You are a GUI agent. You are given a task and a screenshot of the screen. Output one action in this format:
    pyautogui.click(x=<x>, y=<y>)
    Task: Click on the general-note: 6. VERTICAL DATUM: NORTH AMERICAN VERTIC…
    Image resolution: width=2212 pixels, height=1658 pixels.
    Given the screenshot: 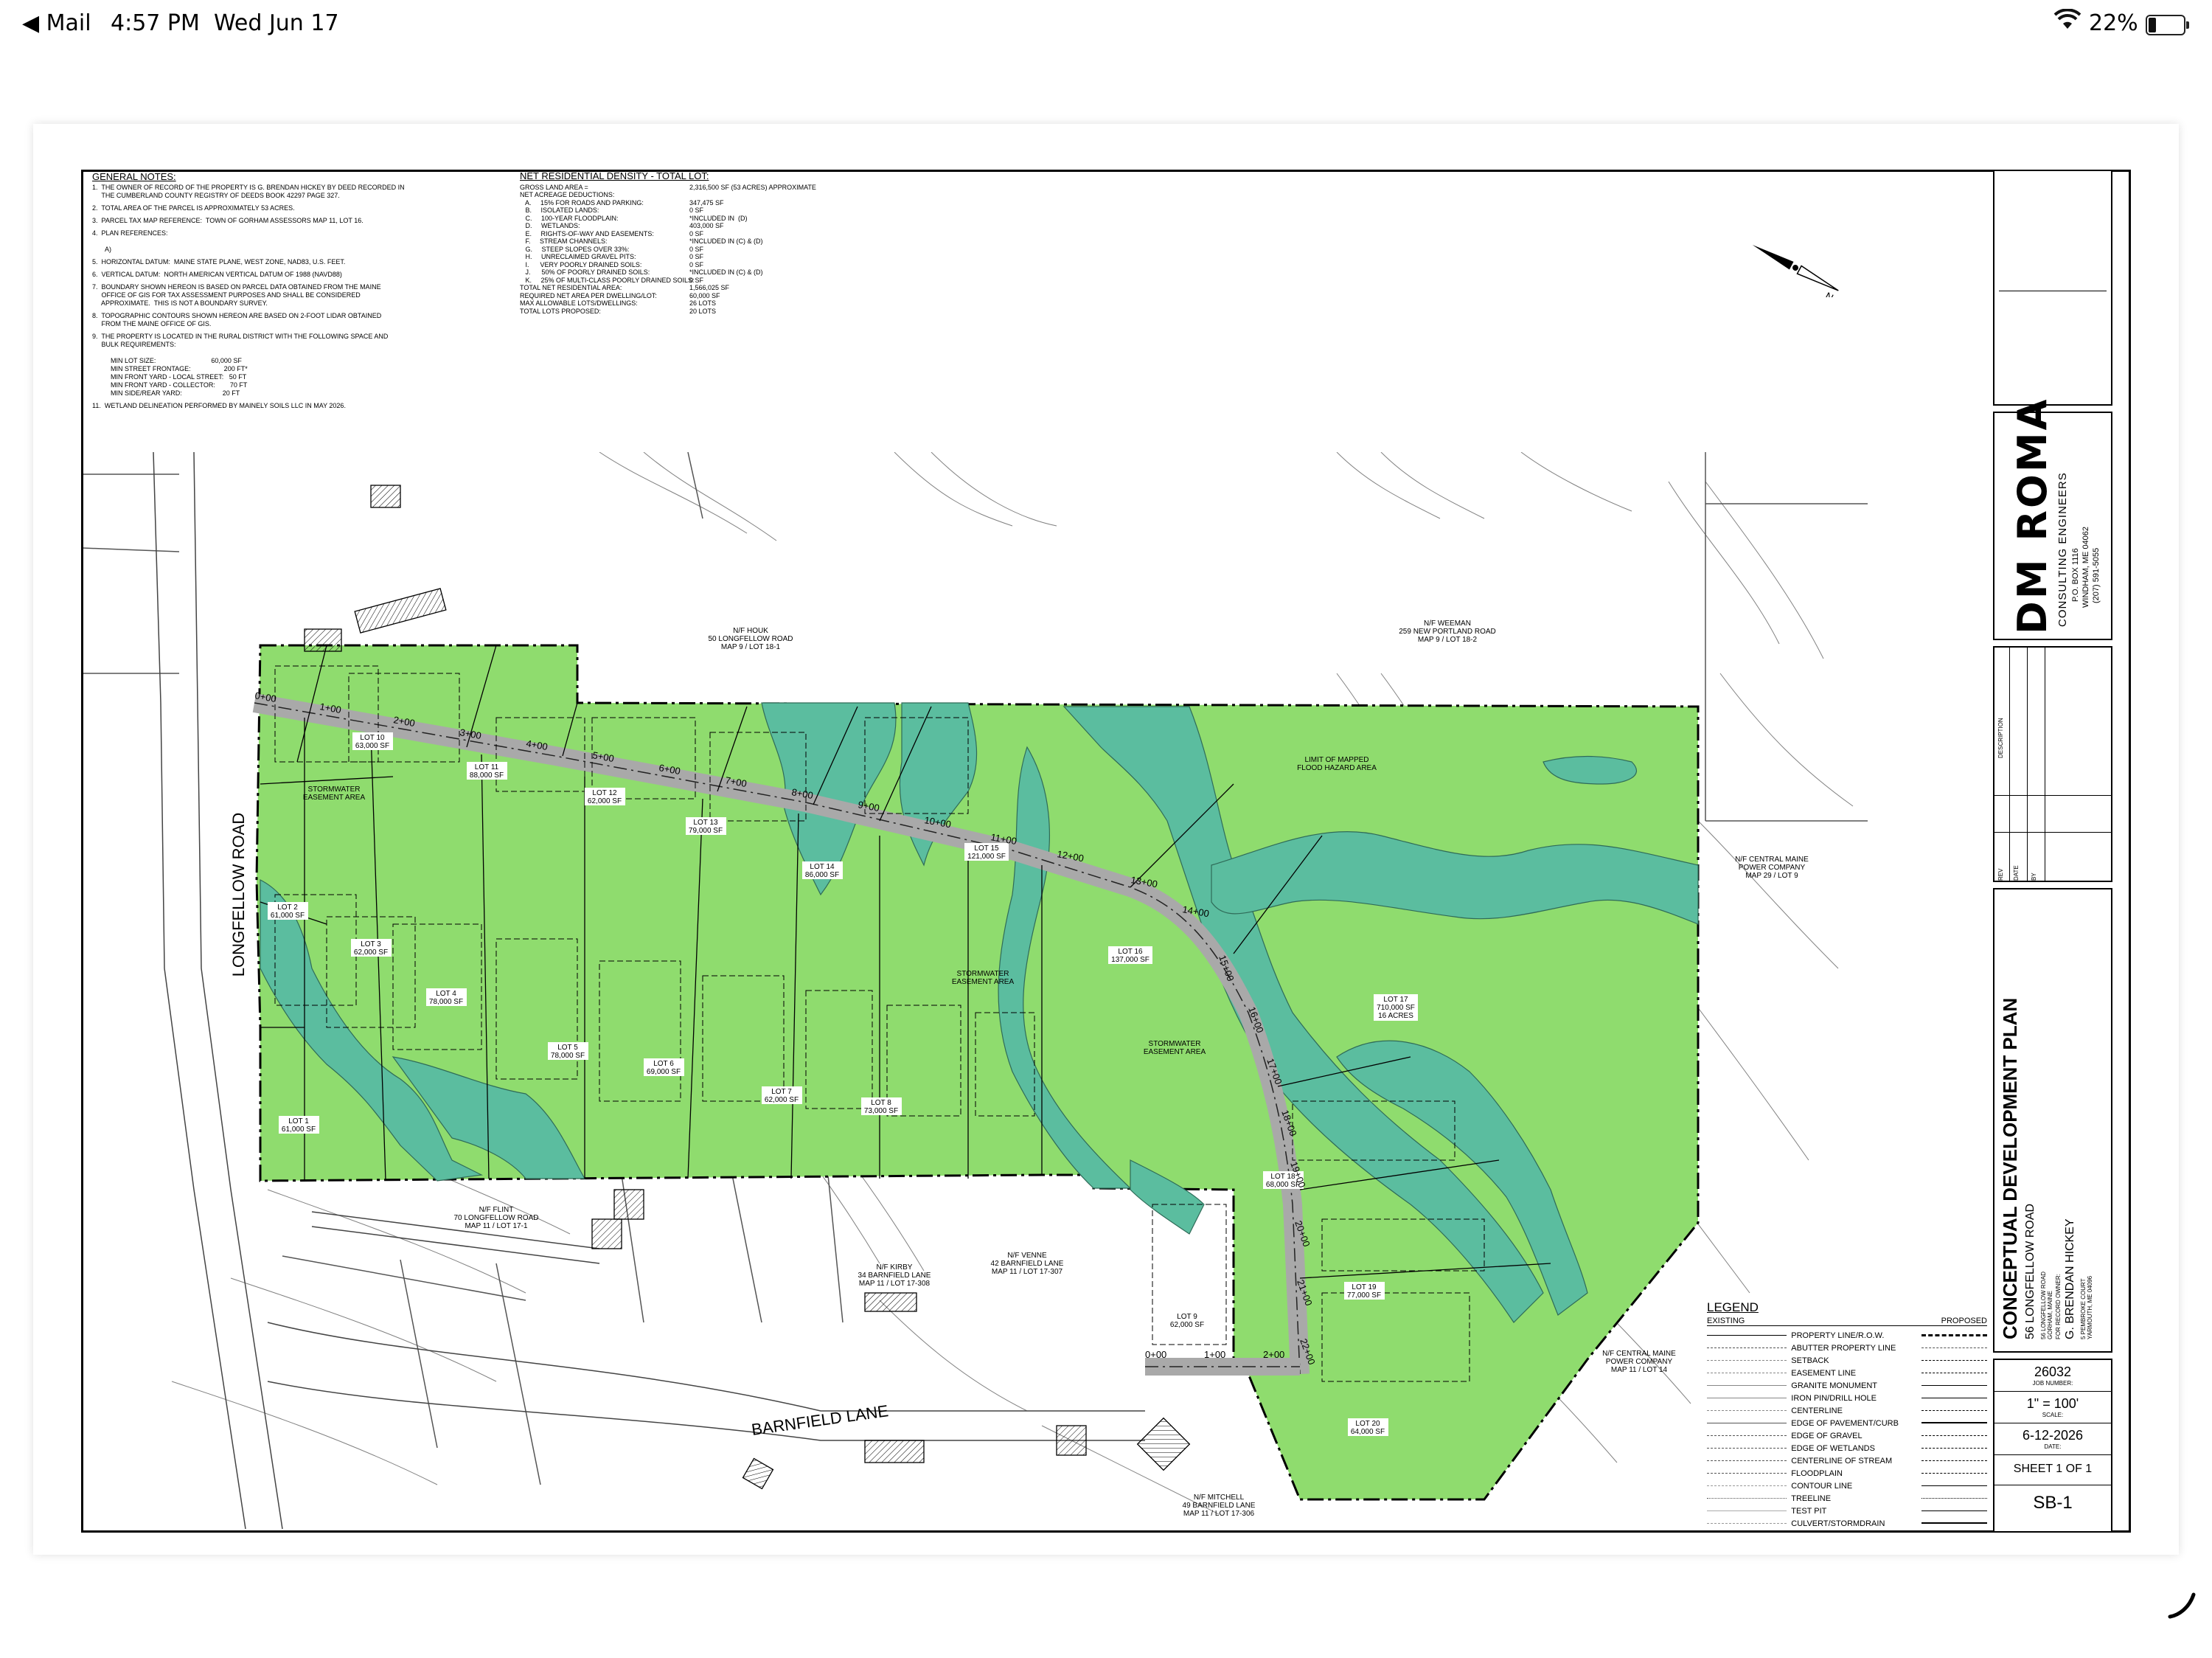 What is the action you would take?
    pyautogui.click(x=217, y=274)
    